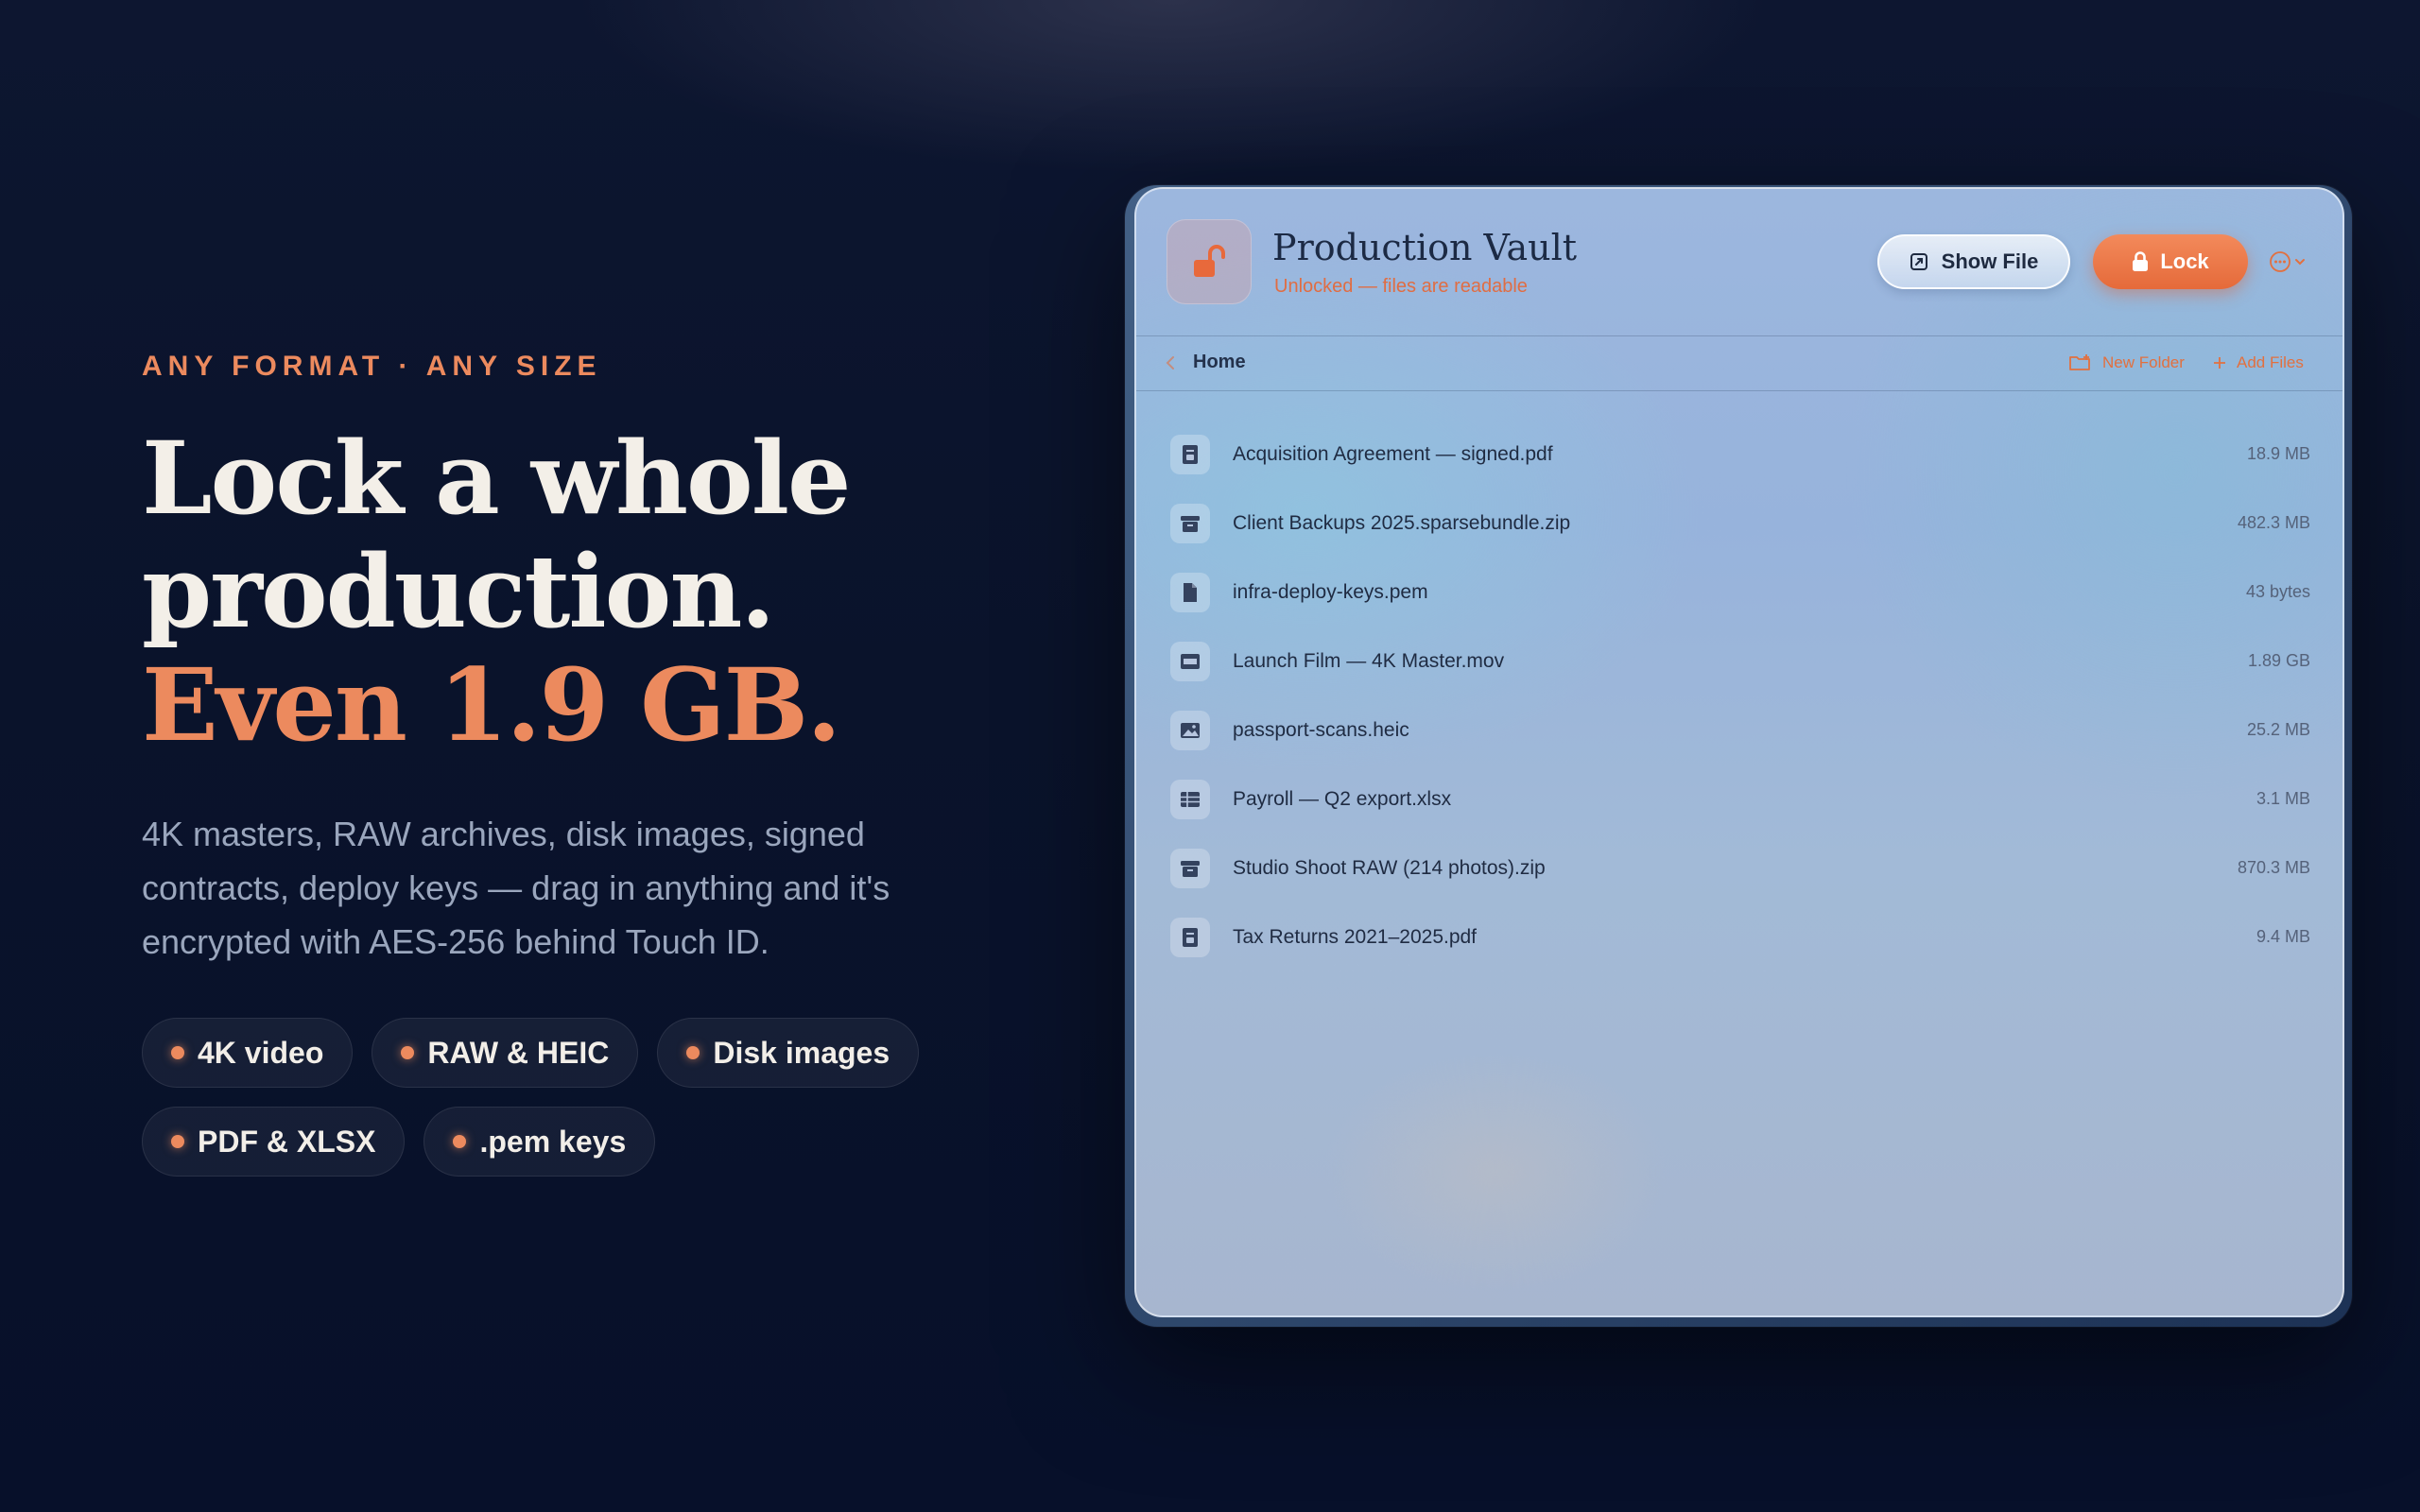 The image size is (2420, 1512). Describe the element at coordinates (261, 1052) in the screenshot. I see `tag-label: 4K video` at that location.